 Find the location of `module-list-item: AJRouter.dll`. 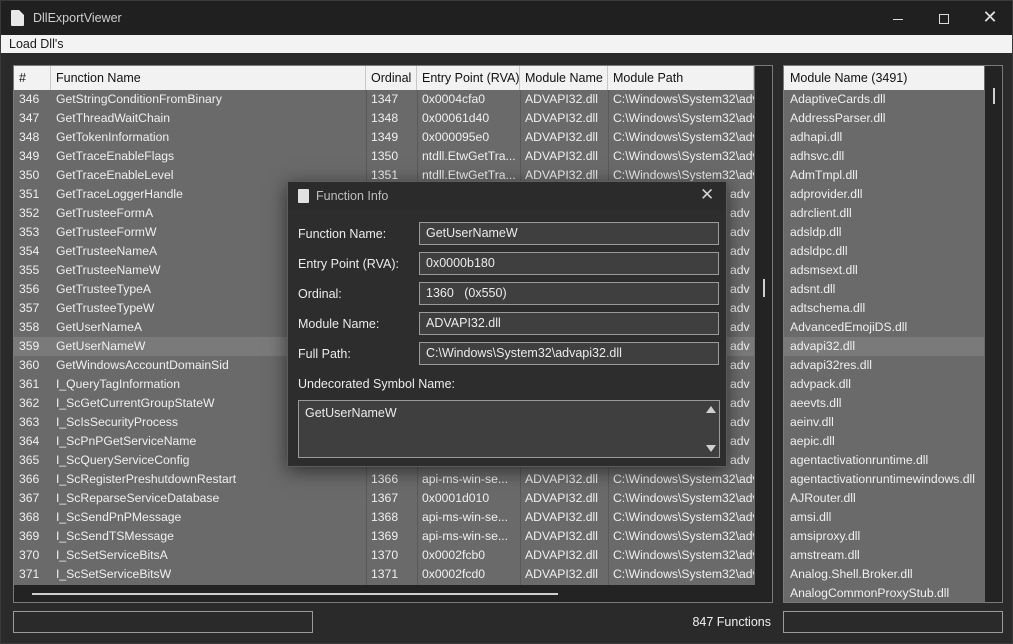

module-list-item: AJRouter.dll is located at coordinates (884, 498).